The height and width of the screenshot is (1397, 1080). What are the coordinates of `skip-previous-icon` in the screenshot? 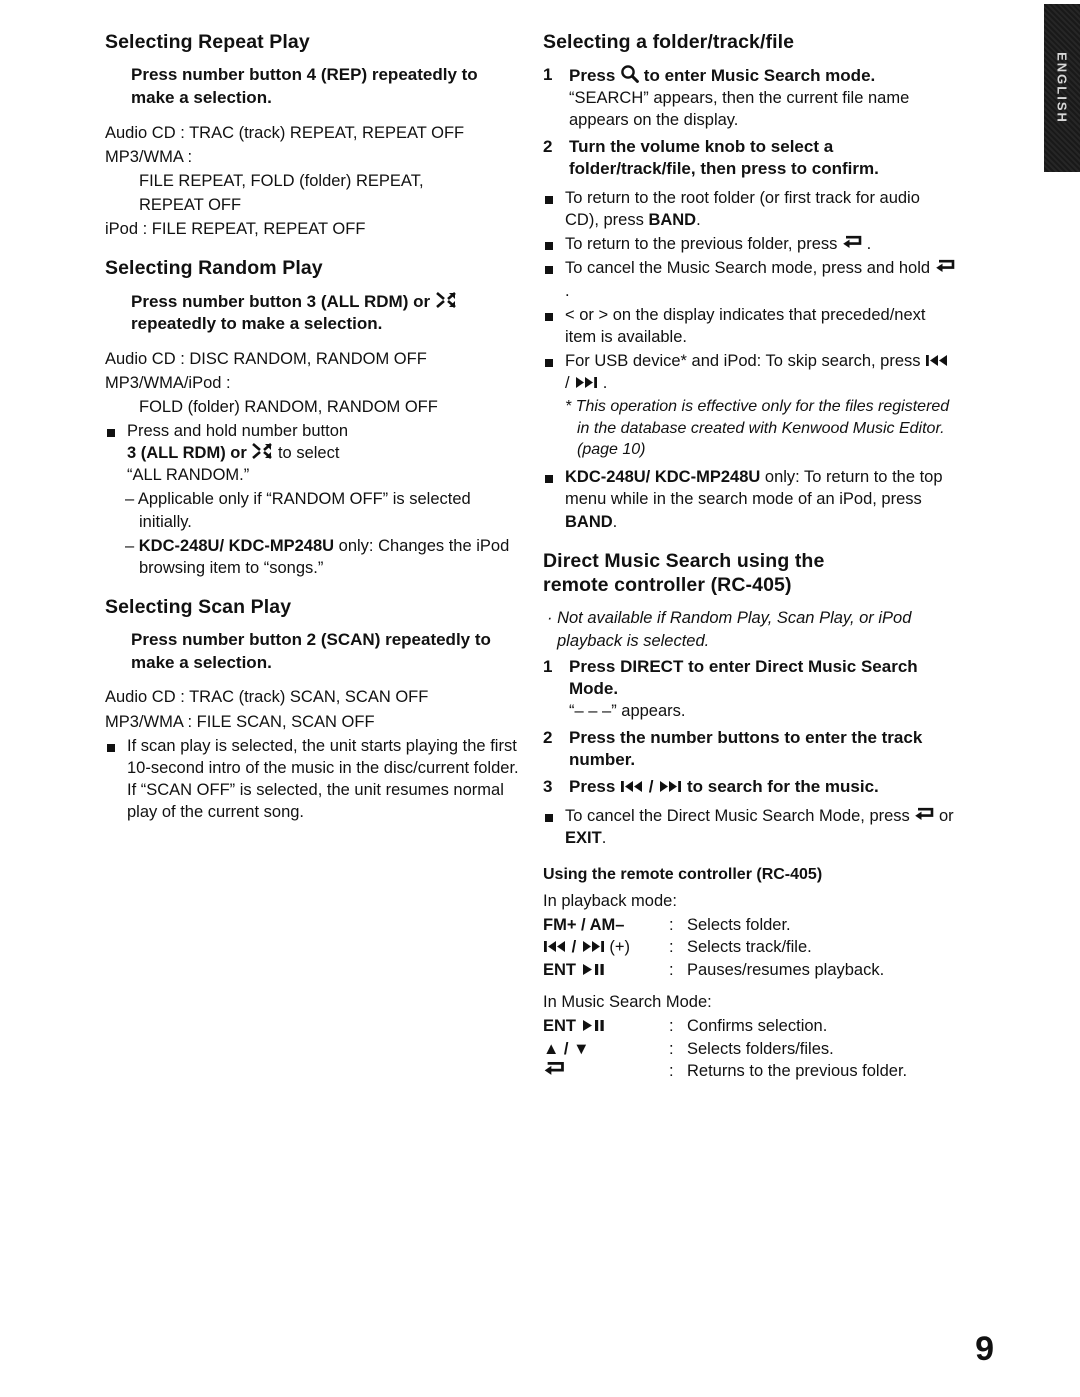 It's located at (937, 361).